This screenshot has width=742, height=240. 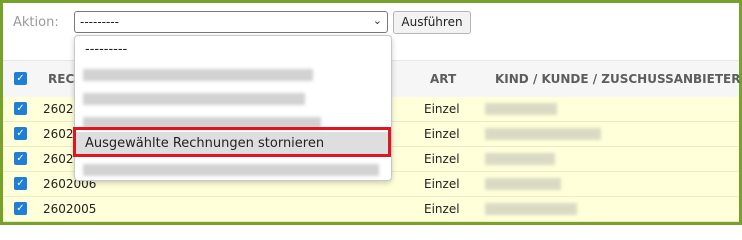 I want to click on run-button: Ausführen, so click(x=432, y=22).